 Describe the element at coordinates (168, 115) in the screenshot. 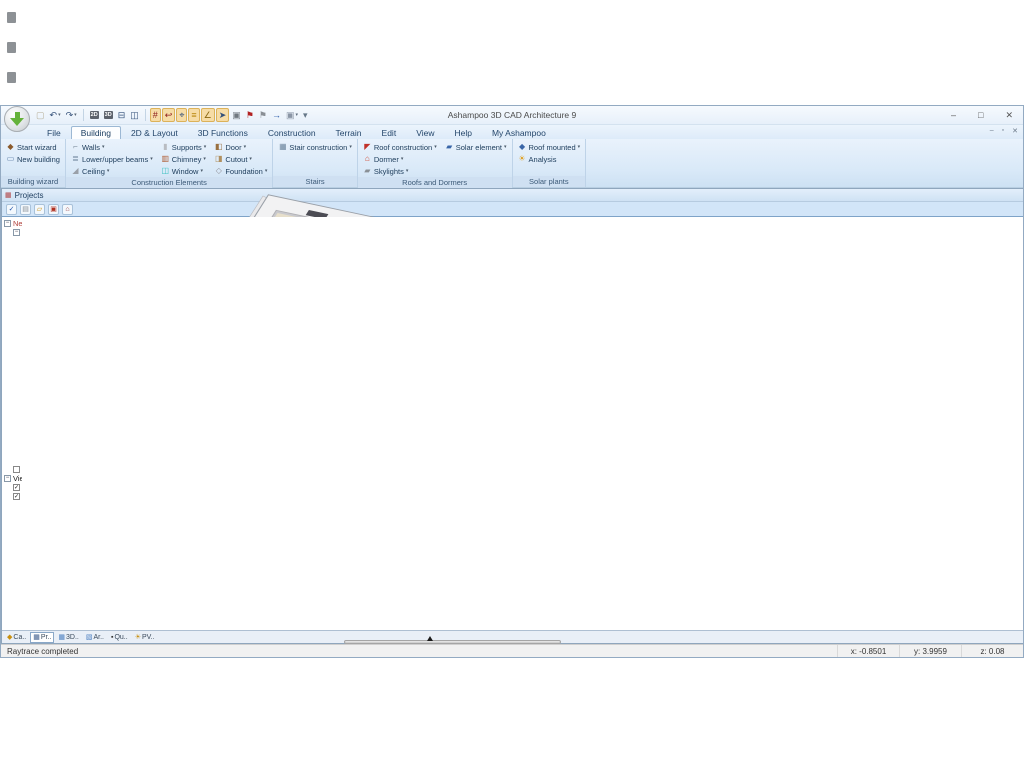

I see `snap-button: ↩` at that location.